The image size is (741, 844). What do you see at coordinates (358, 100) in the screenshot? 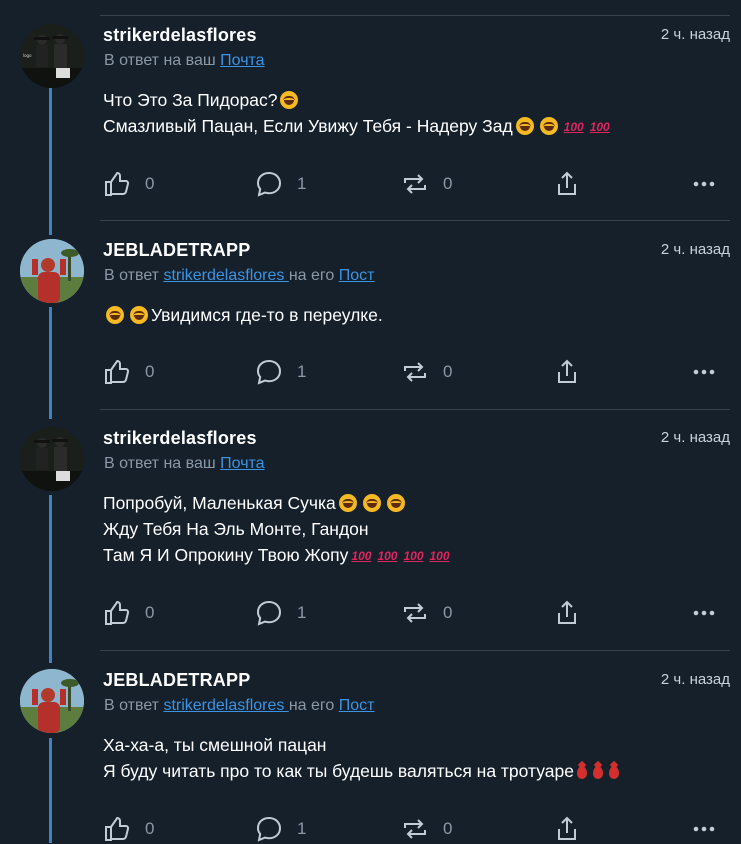
I see `post-line: Что Это За Пидорас?` at bounding box center [358, 100].